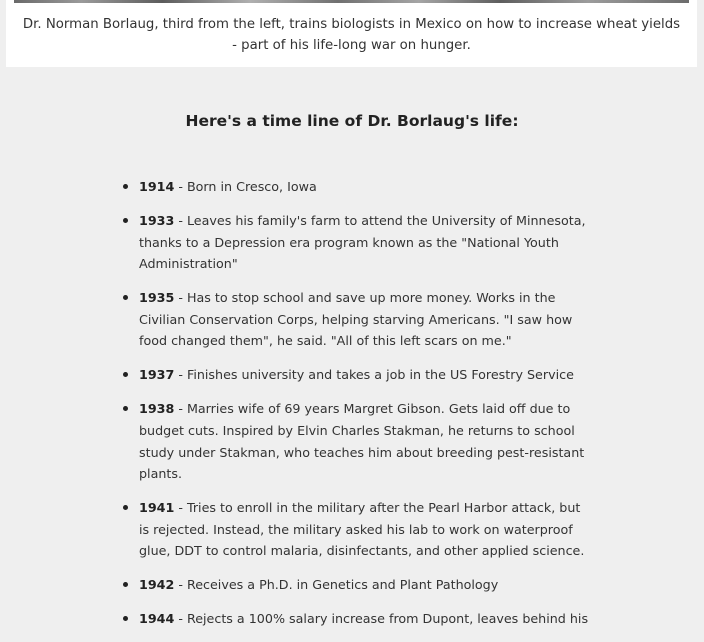  What do you see at coordinates (358, 187) in the screenshot?
I see `timeline-item: 1914 - Born in Cresco, Iowa` at bounding box center [358, 187].